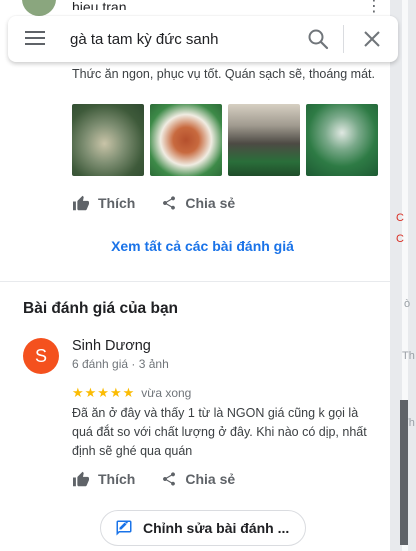 The height and width of the screenshot is (551, 416). What do you see at coordinates (104, 392) in the screenshot?
I see `star-rating: ★★★★★` at bounding box center [104, 392].